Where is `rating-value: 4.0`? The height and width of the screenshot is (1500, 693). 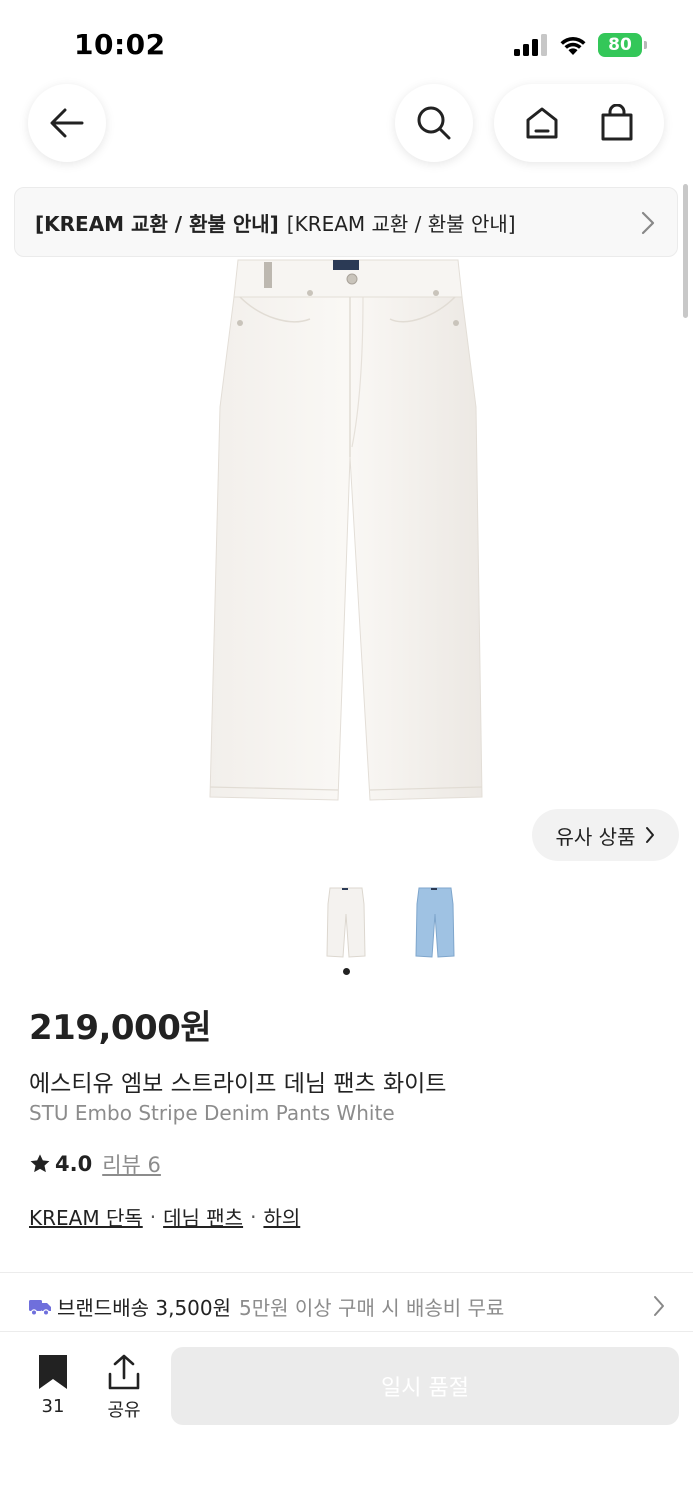 rating-value: 4.0 is located at coordinates (74, 1164).